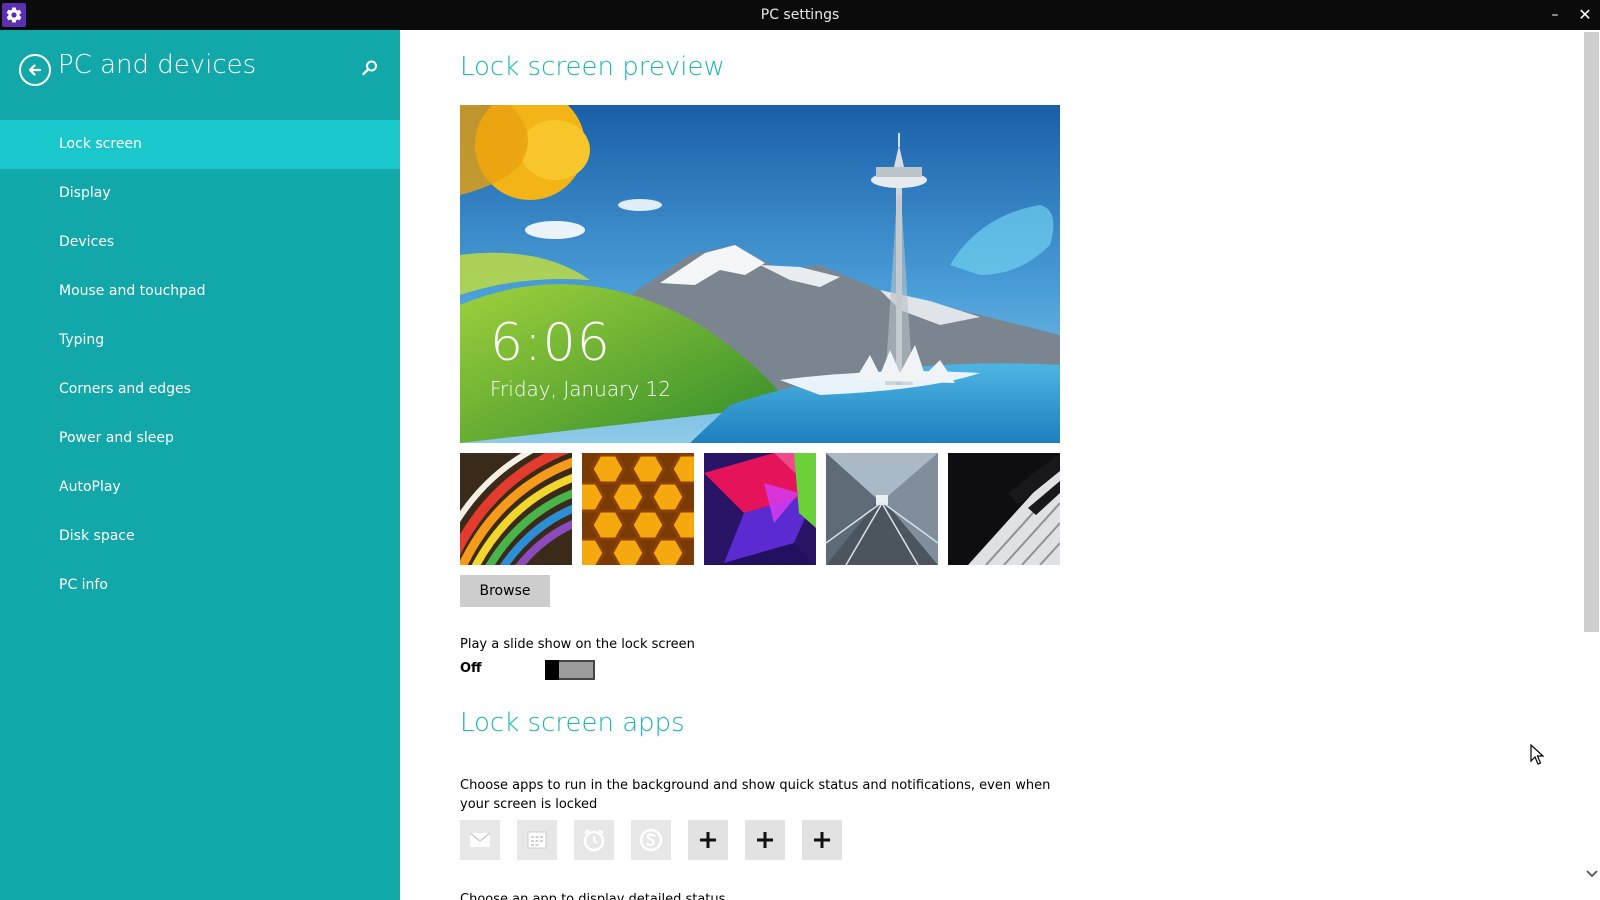 The height and width of the screenshot is (900, 1600). I want to click on preview-time: 6:06, so click(550, 343).